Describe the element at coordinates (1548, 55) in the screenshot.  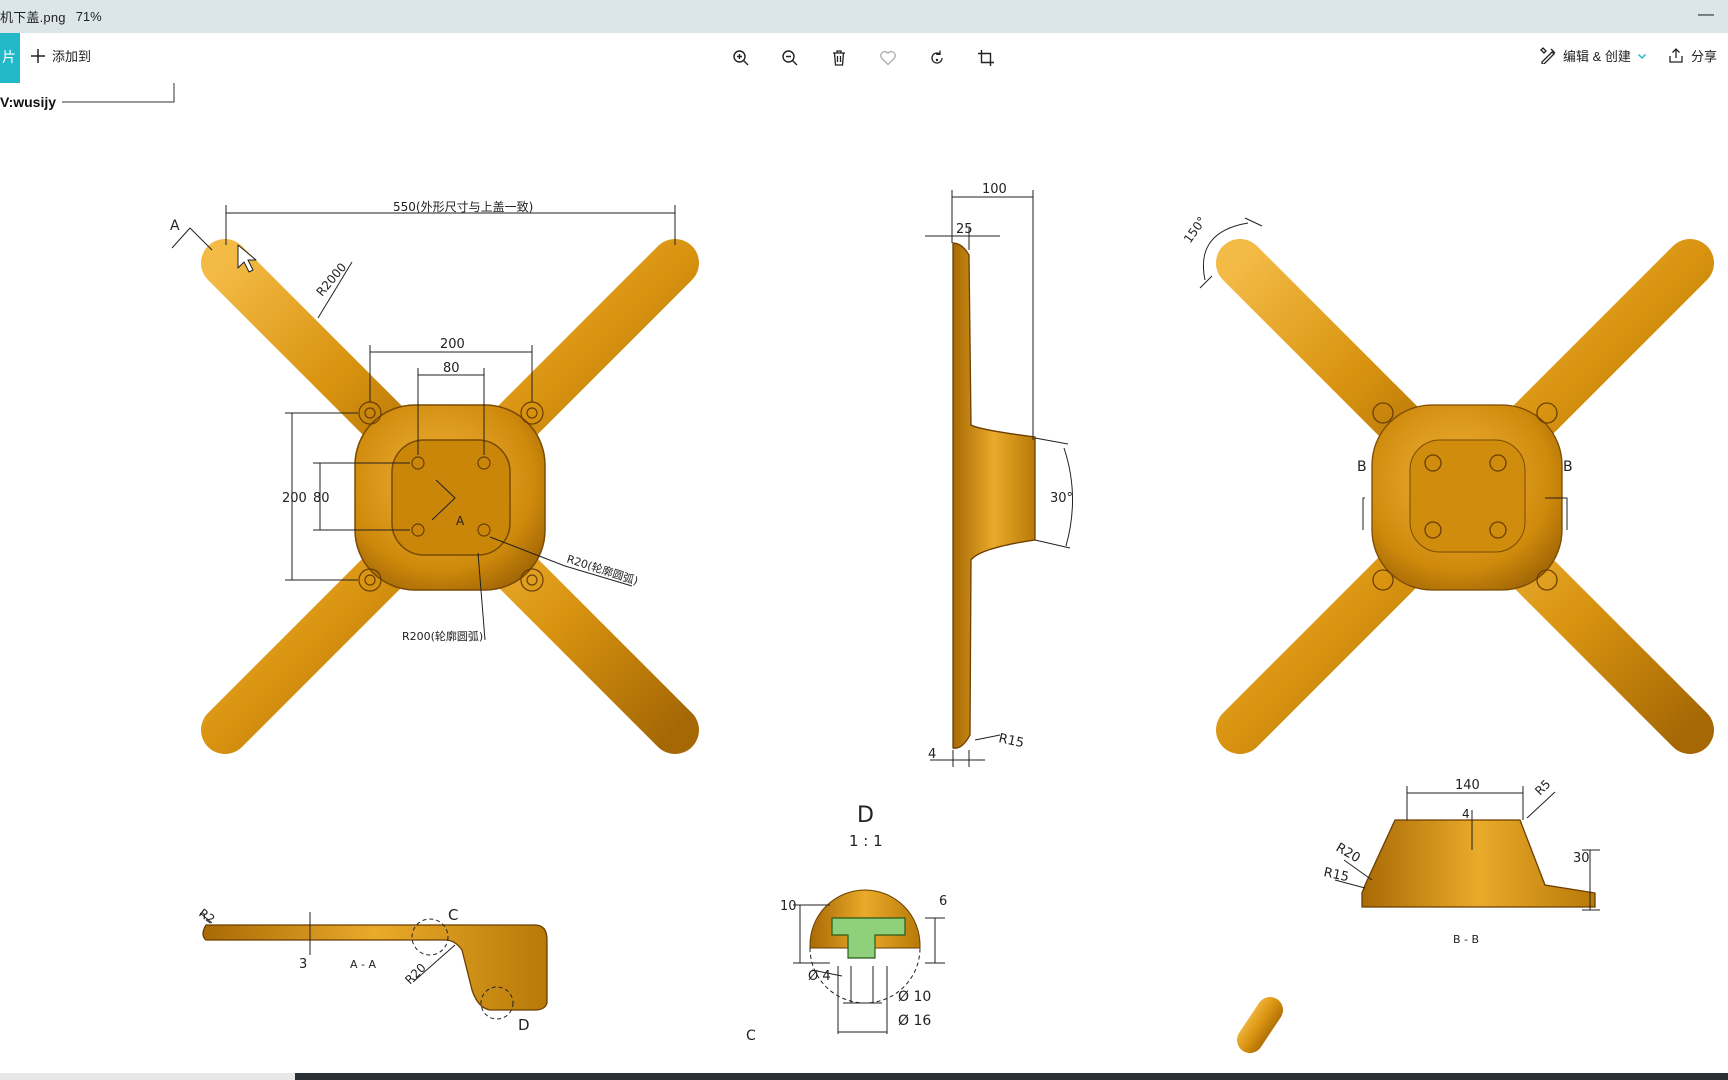
I see `edit-create-icon` at that location.